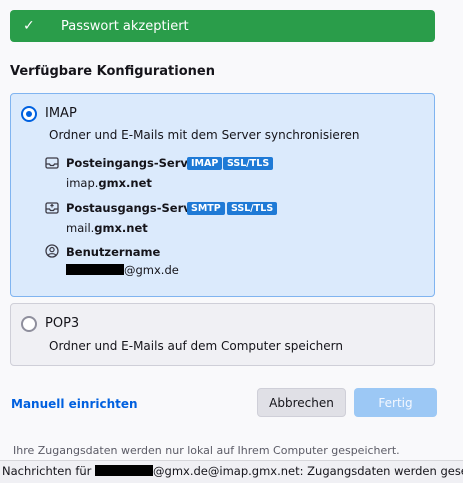 The height and width of the screenshot is (483, 463). I want to click on username-label: Benutzername, so click(113, 252).